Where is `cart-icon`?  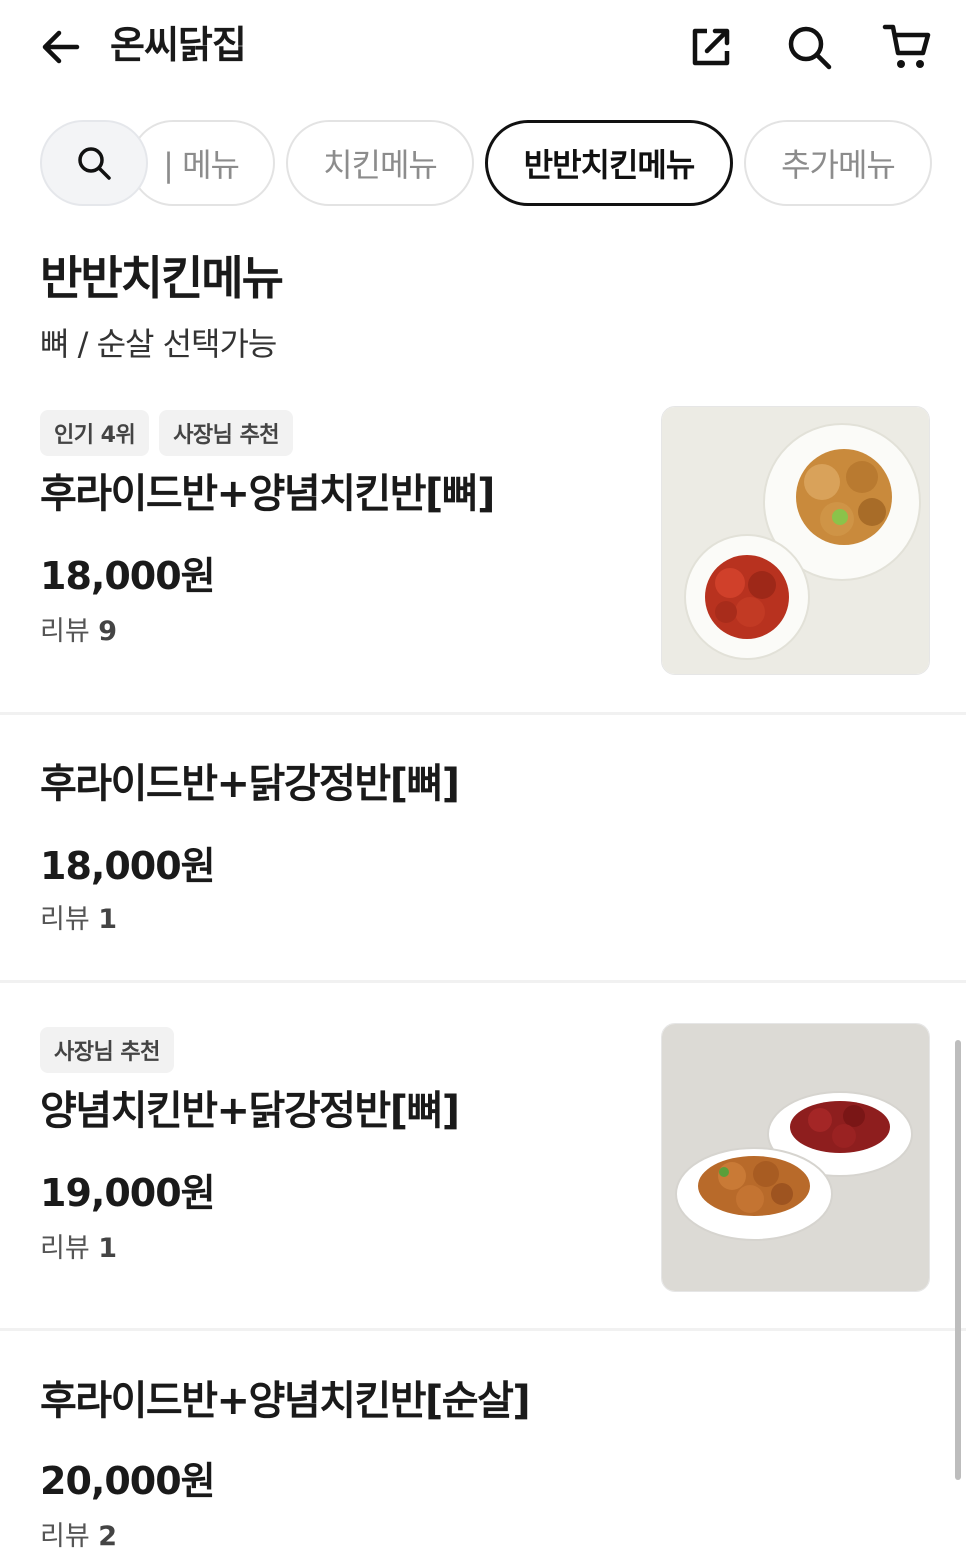 cart-icon is located at coordinates (906, 46).